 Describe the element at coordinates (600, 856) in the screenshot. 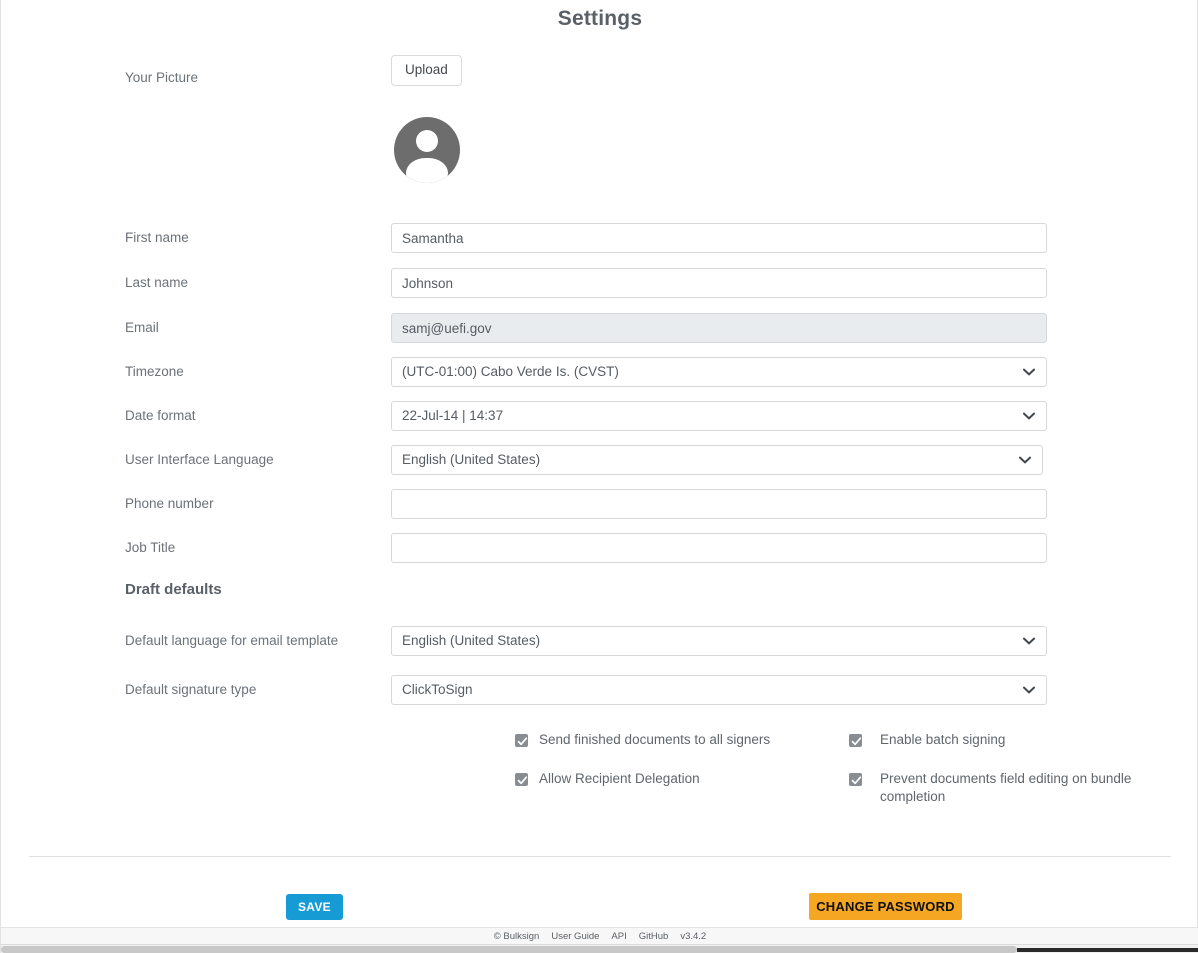

I see `section-divider` at that location.